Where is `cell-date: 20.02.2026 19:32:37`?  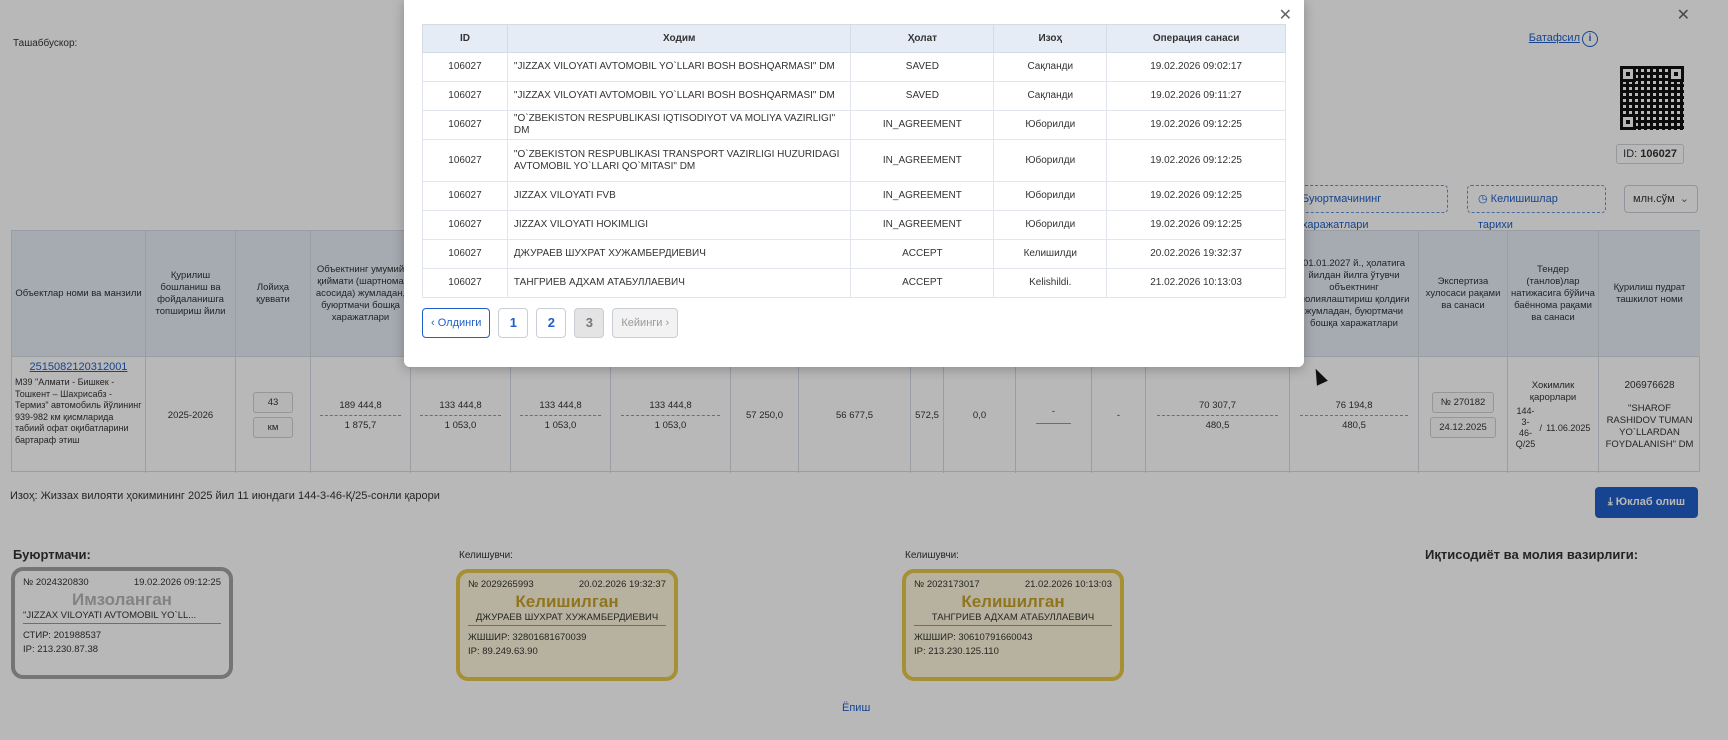
cell-date: 20.02.2026 19:32:37 is located at coordinates (1196, 254).